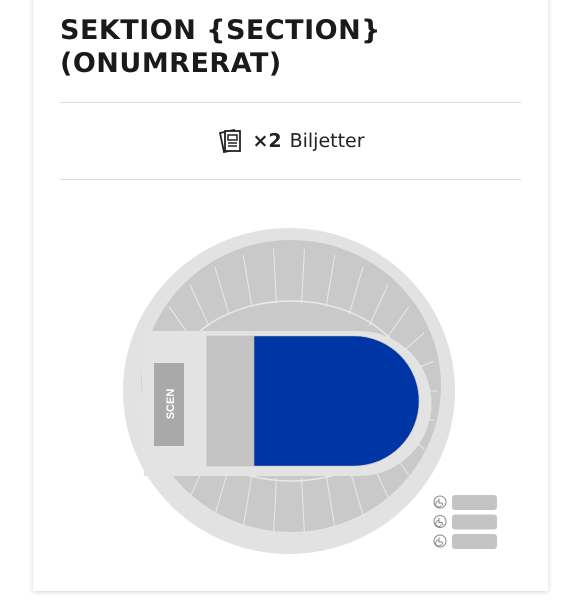 This screenshot has height=600, width=581. What do you see at coordinates (267, 141) in the screenshot?
I see `ticket-count: ×2` at bounding box center [267, 141].